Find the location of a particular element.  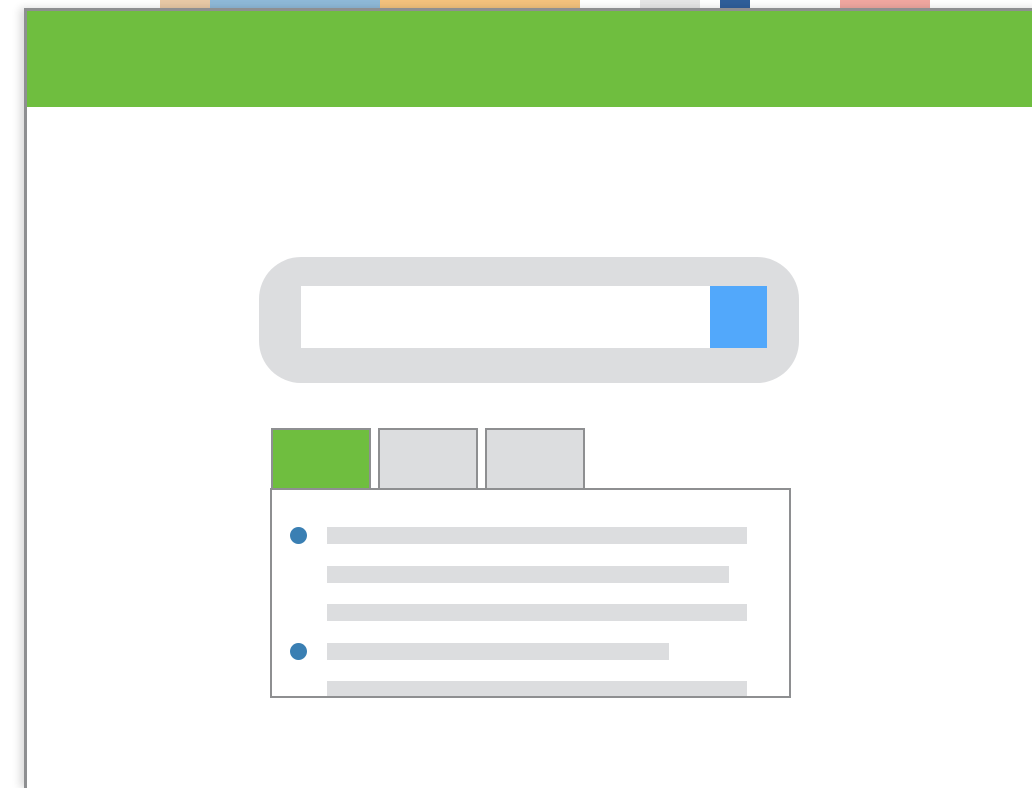

search-input is located at coordinates (506, 317).